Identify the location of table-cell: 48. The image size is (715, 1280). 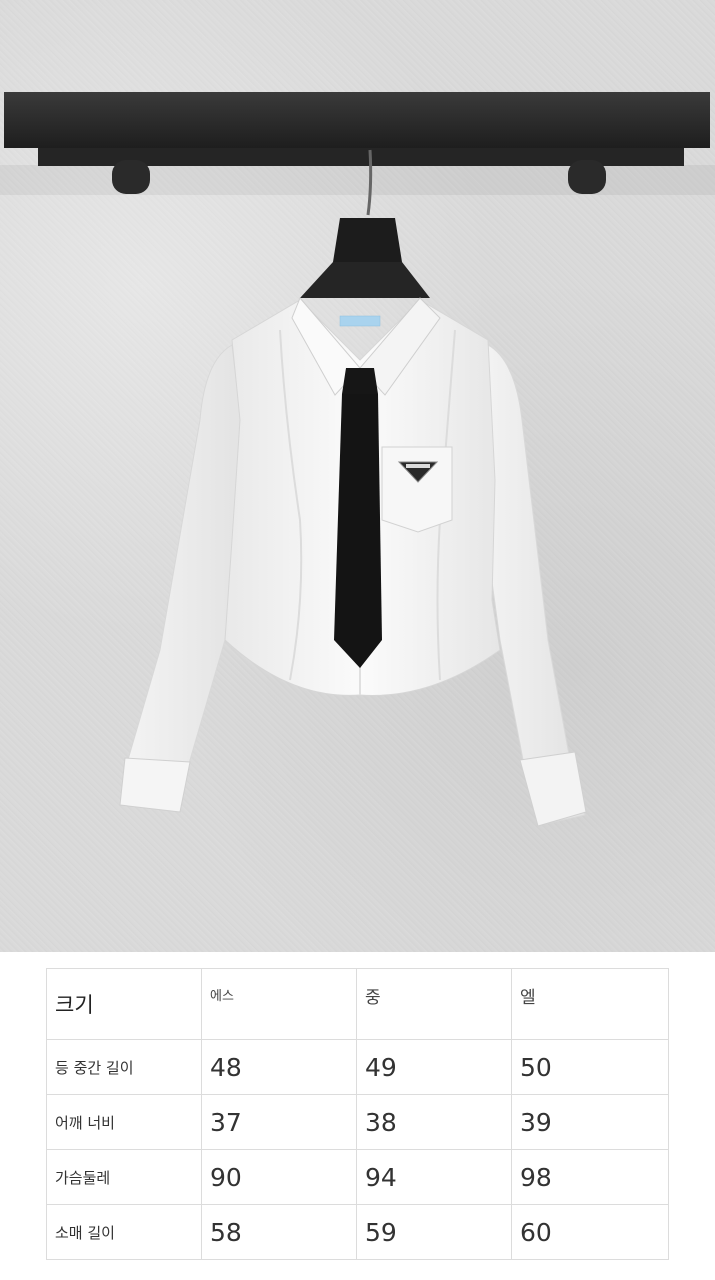
(279, 1067).